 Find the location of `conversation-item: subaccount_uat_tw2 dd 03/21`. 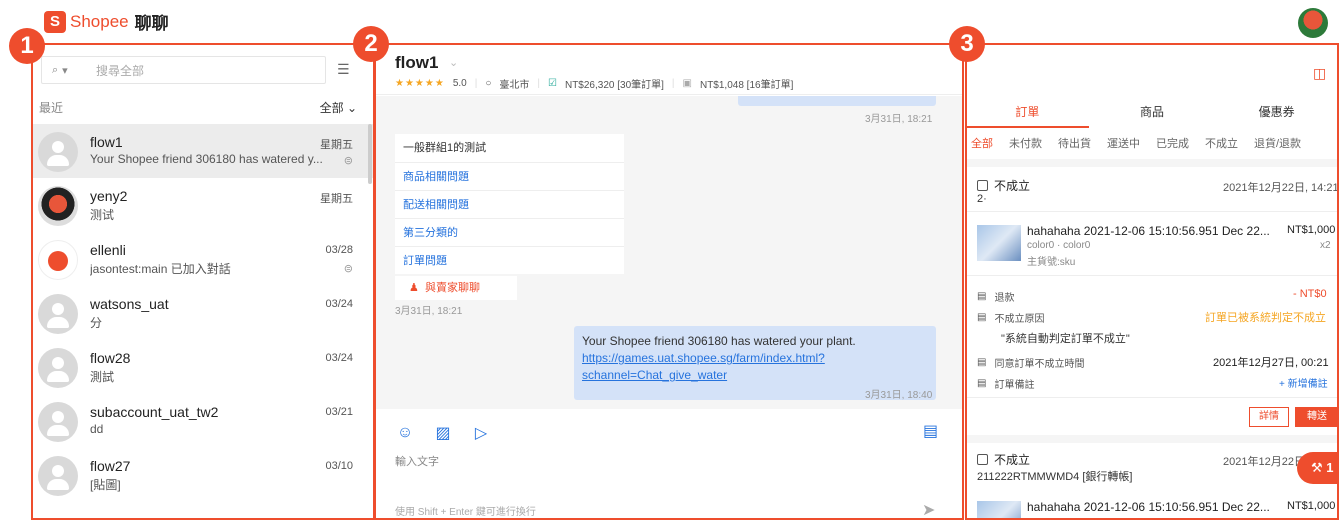

conversation-item: subaccount_uat_tw2 dd 03/21 is located at coordinates (203, 421).